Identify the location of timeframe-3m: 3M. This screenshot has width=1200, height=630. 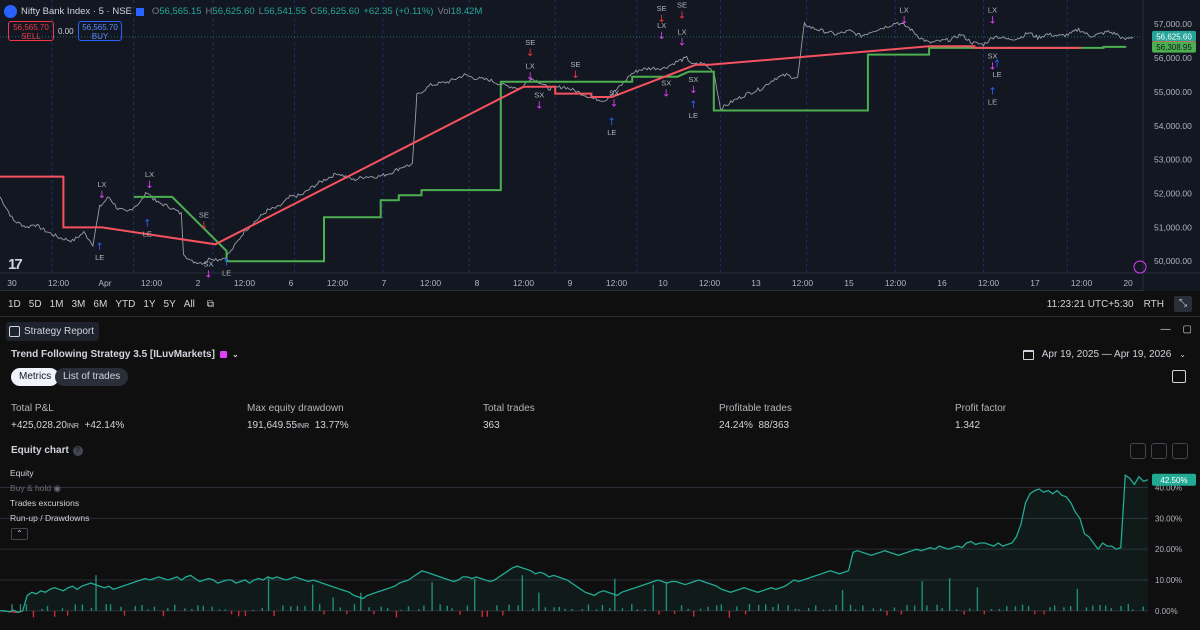
(79, 304).